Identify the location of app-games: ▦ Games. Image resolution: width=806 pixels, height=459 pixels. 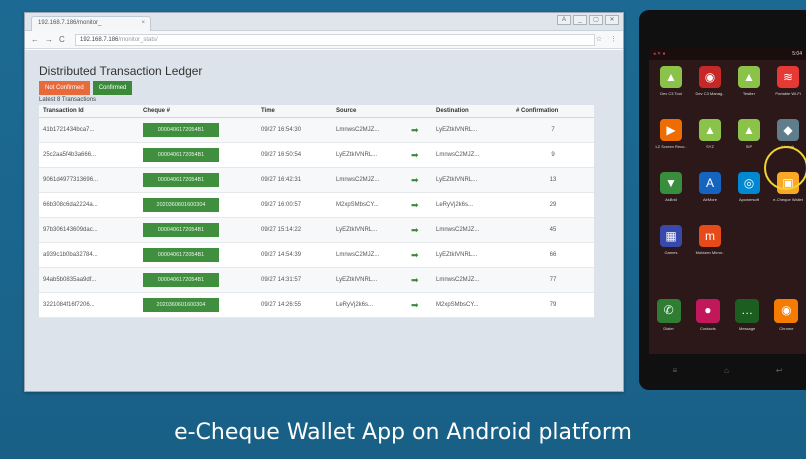
(671, 250).